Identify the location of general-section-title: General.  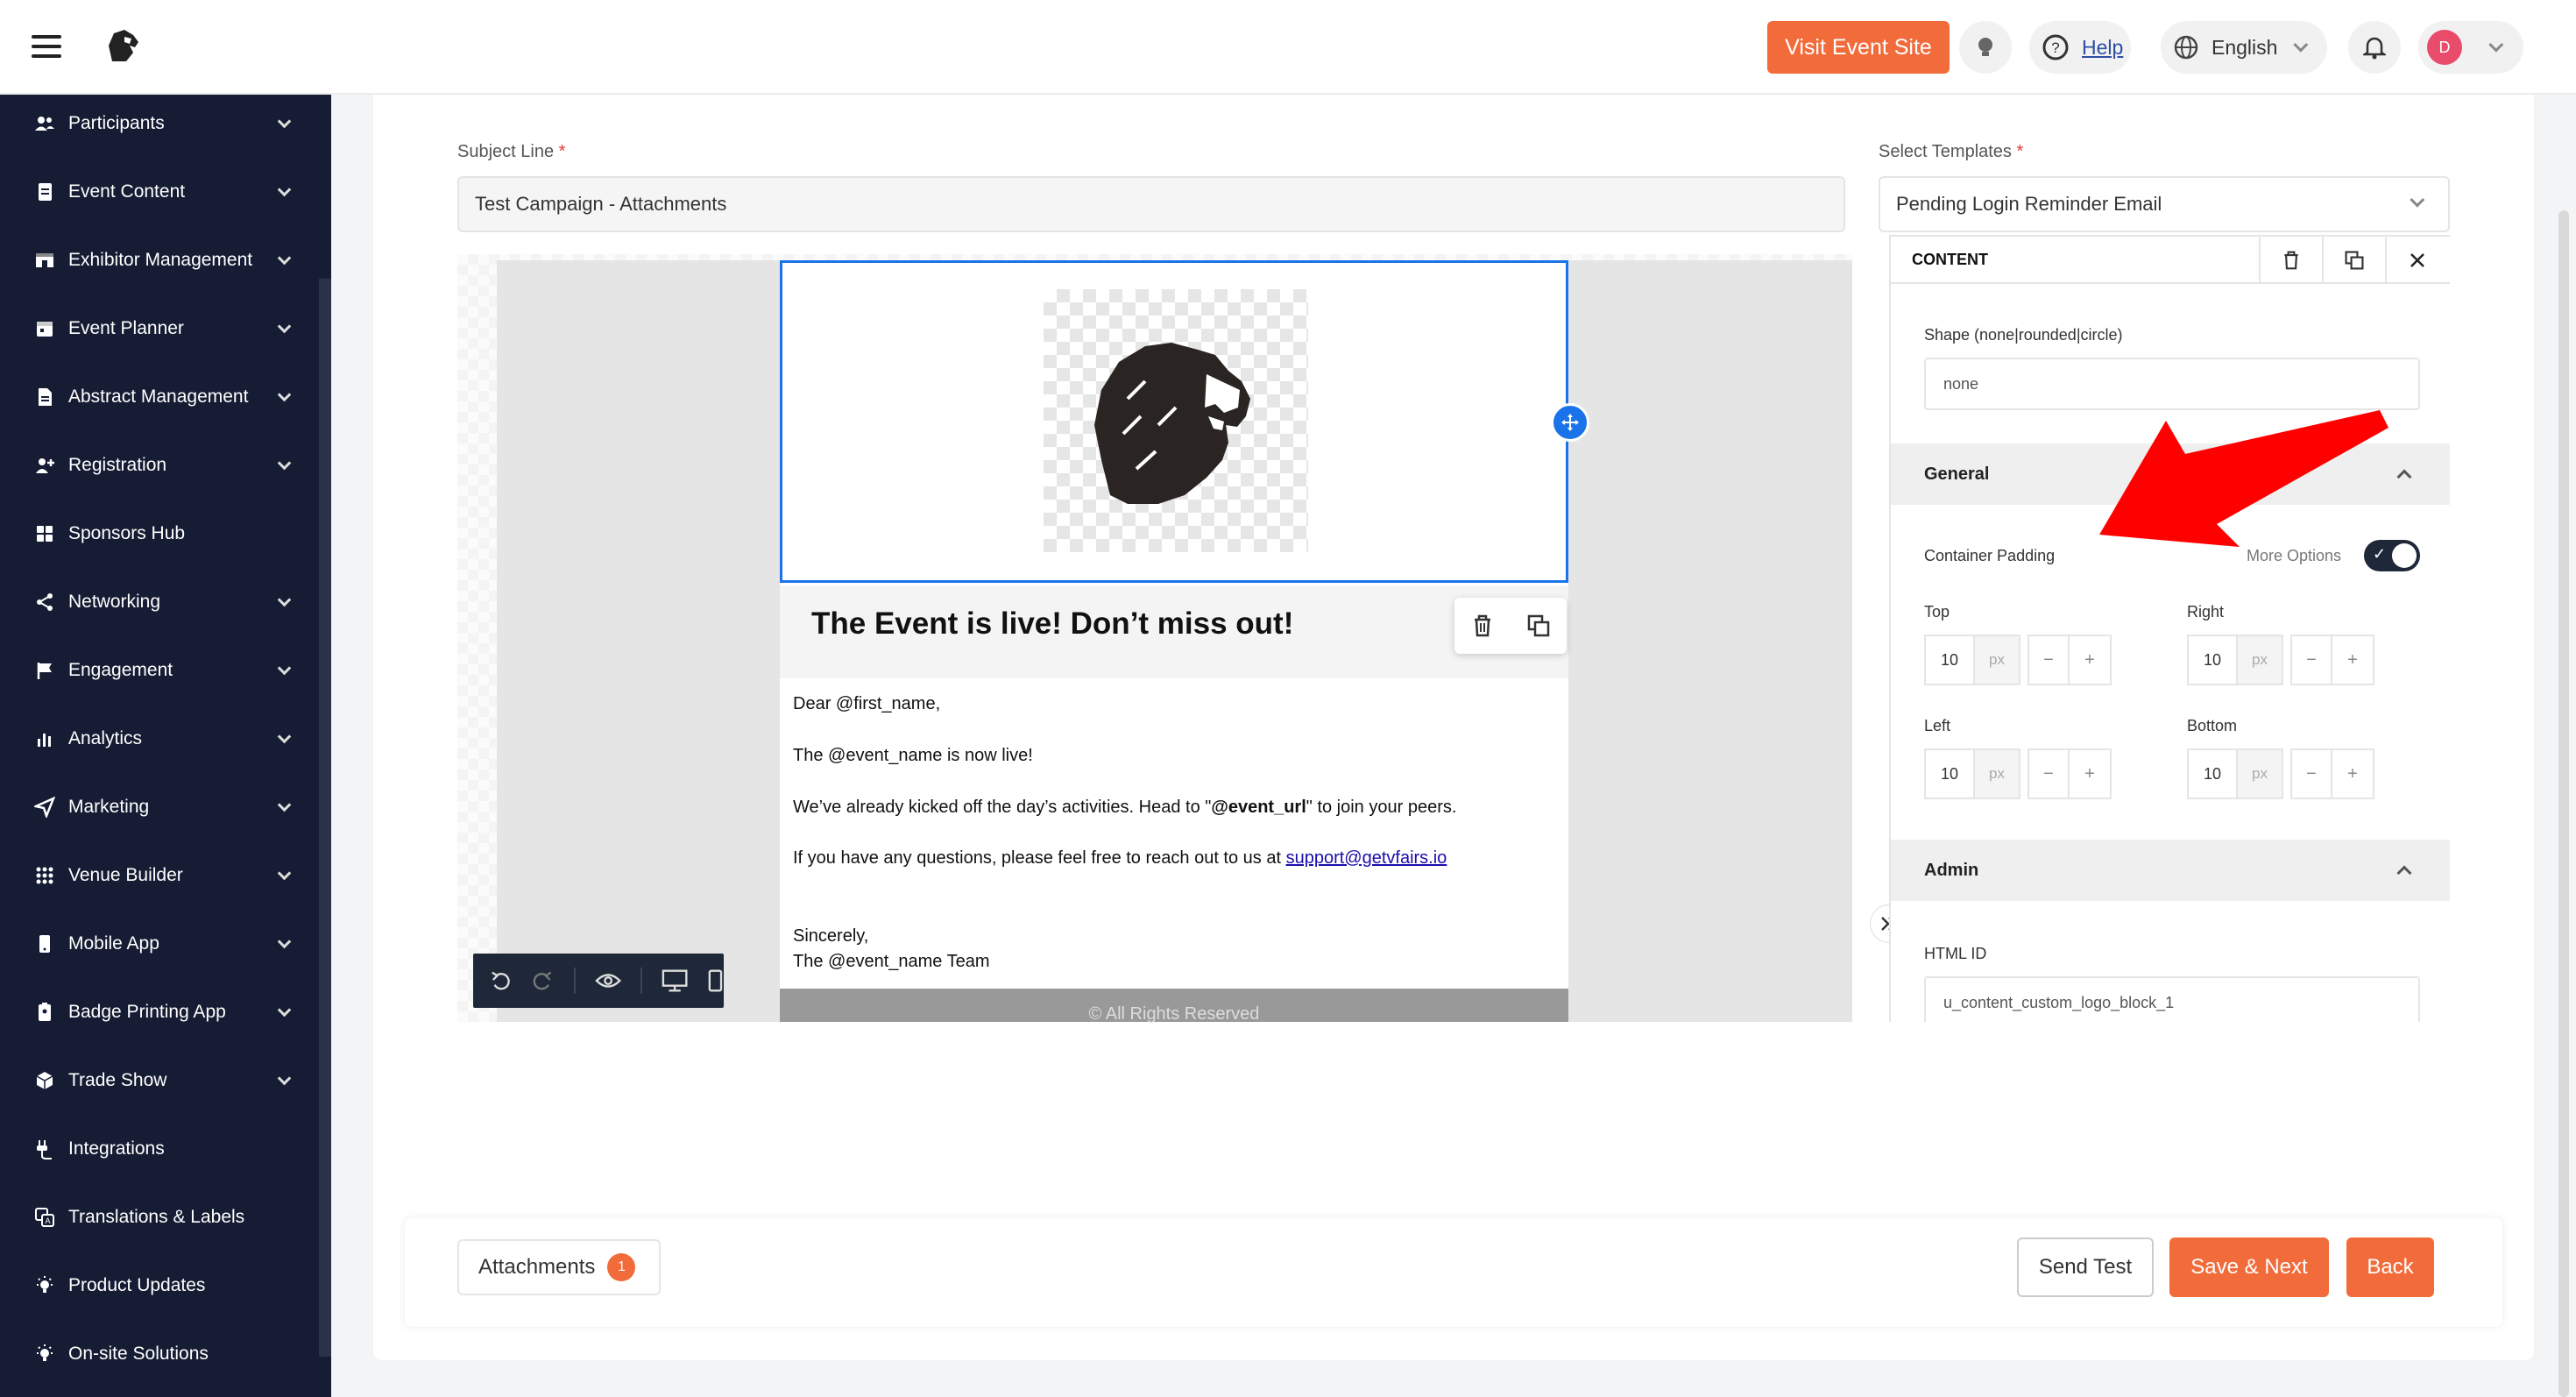
(1957, 474).